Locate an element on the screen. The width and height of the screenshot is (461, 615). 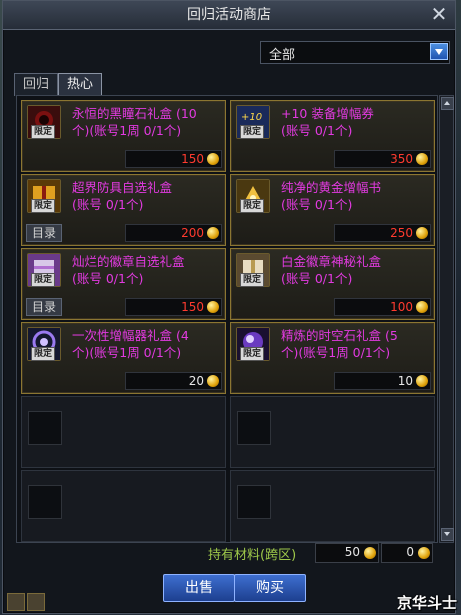
materials-second-amount: 0 is located at coordinates (410, 552).